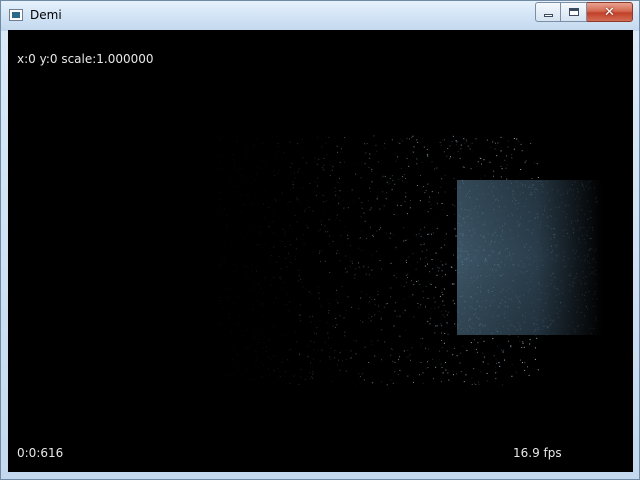 The image size is (640, 480). Describe the element at coordinates (16, 15) in the screenshot. I see `app-icon` at that location.